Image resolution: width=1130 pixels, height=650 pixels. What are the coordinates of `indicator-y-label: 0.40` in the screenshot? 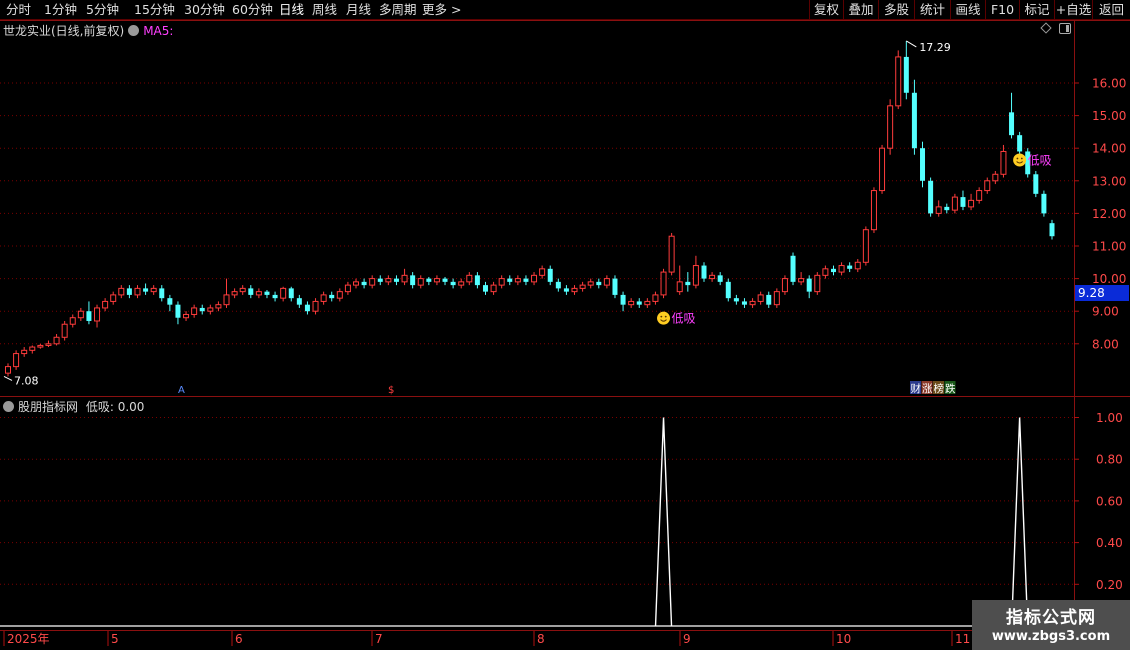 It's located at (1109, 543).